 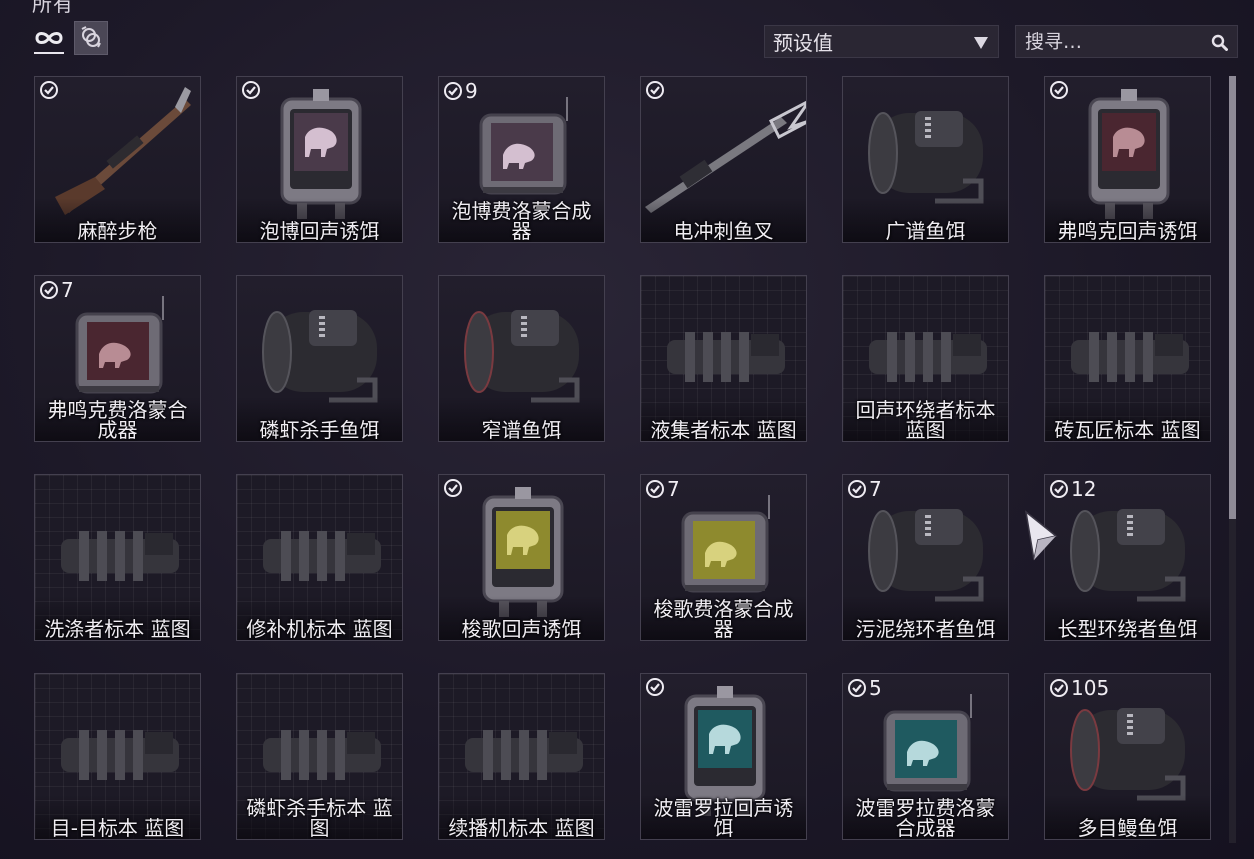 I want to click on item-name: 弗鸣克费洛蒙合成器, so click(x=117, y=420).